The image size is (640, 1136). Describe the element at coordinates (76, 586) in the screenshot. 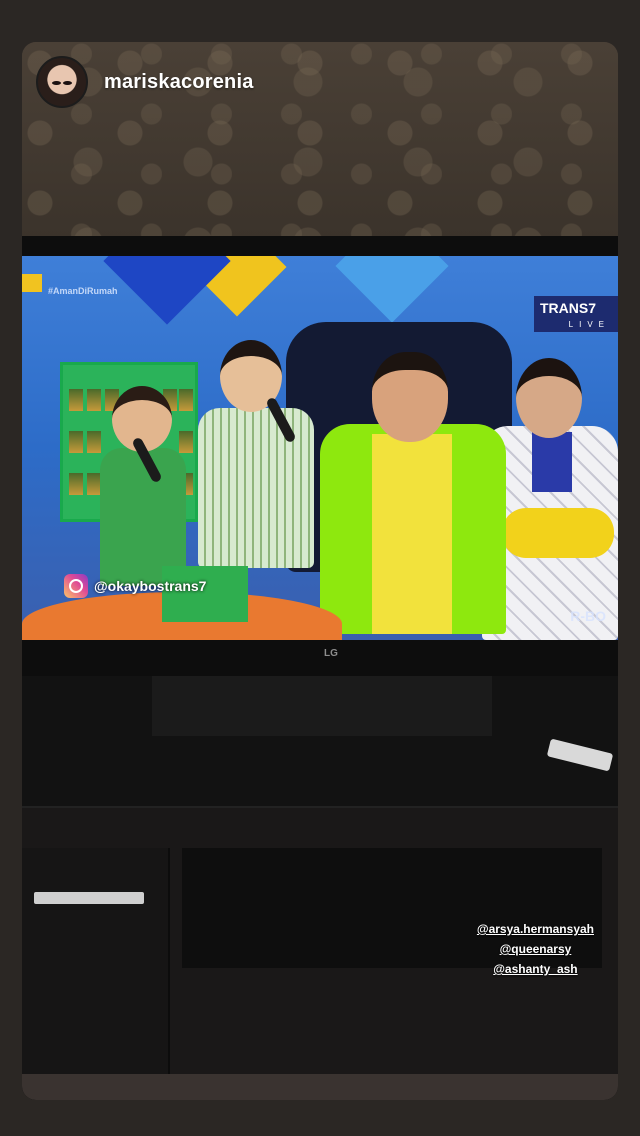

I see `instagram-icon` at that location.